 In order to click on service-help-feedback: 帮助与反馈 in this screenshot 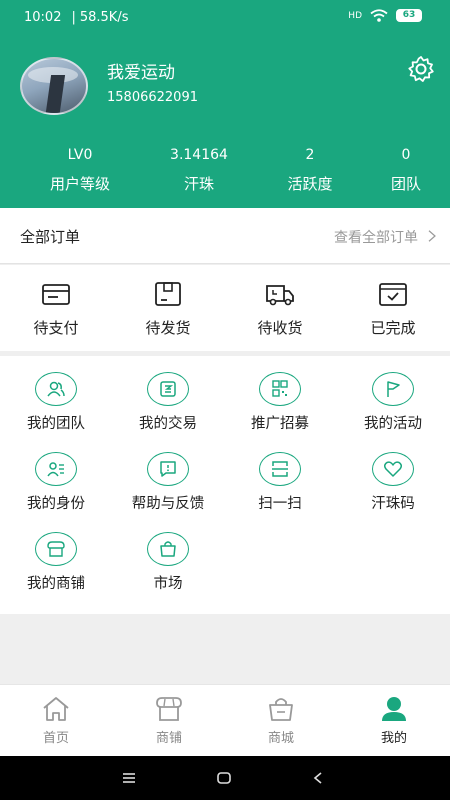, I will do `click(168, 482)`.